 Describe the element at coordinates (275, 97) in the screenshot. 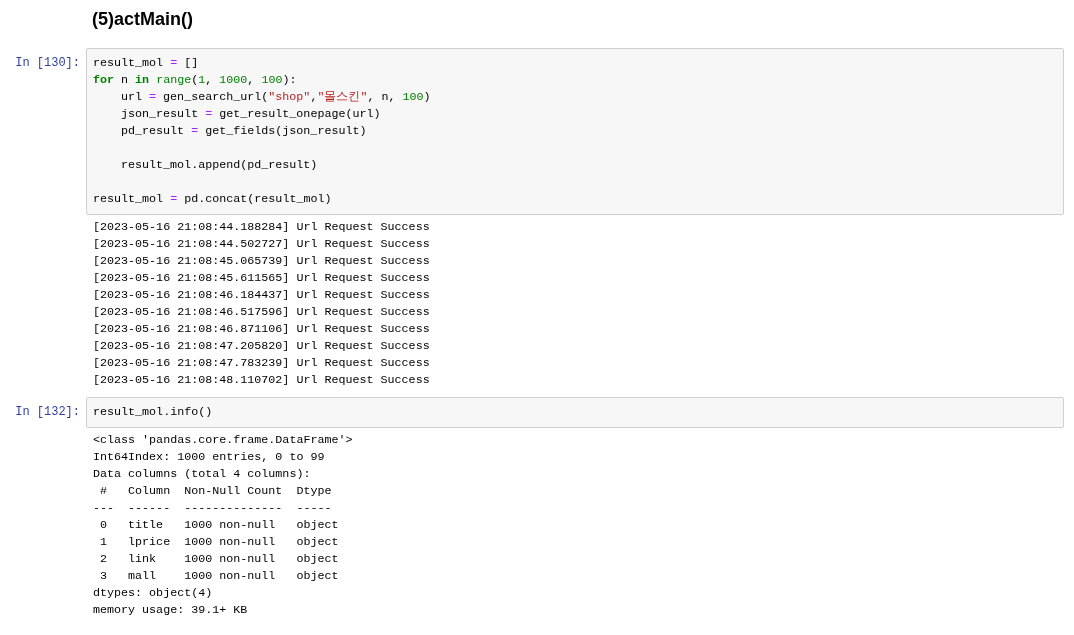

I see `code-line: url = gen_search_url("shop","몰스킨", n, 100)` at that location.